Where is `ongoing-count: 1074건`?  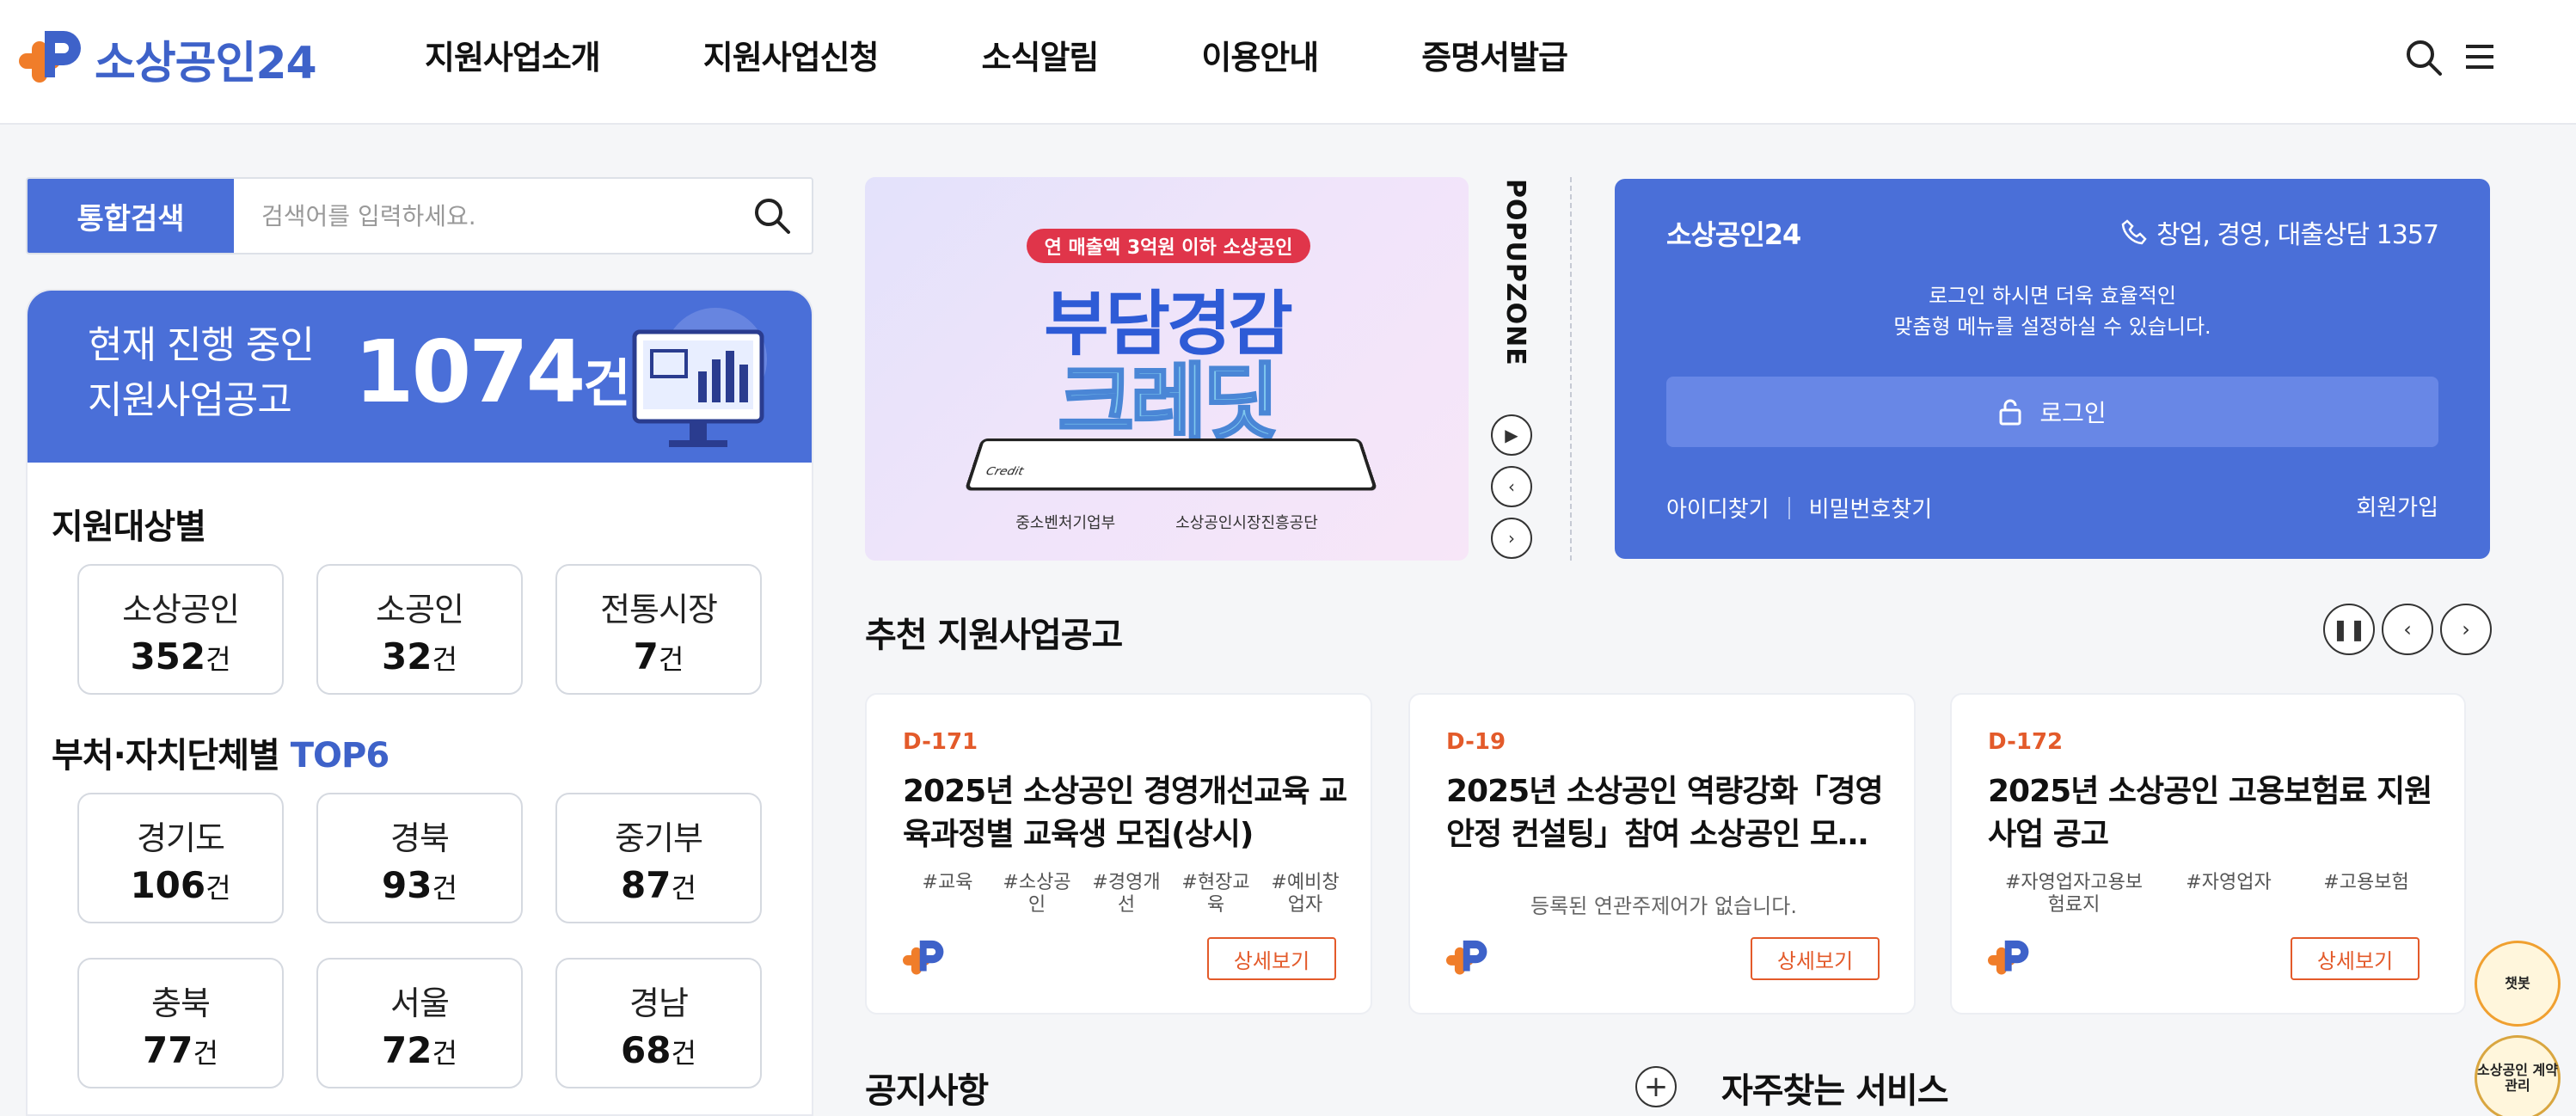
ongoing-count: 1074건 is located at coordinates (492, 372).